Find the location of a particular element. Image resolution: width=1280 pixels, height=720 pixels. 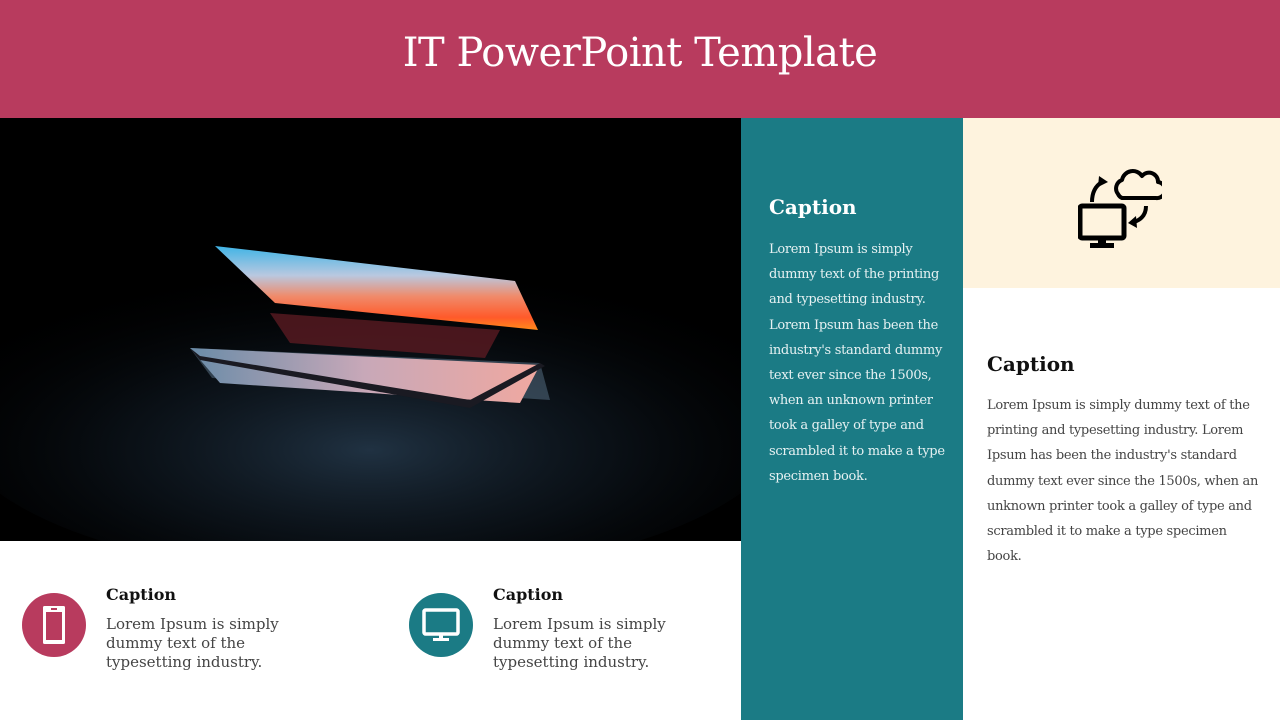

monitor-icon is located at coordinates (441, 624).